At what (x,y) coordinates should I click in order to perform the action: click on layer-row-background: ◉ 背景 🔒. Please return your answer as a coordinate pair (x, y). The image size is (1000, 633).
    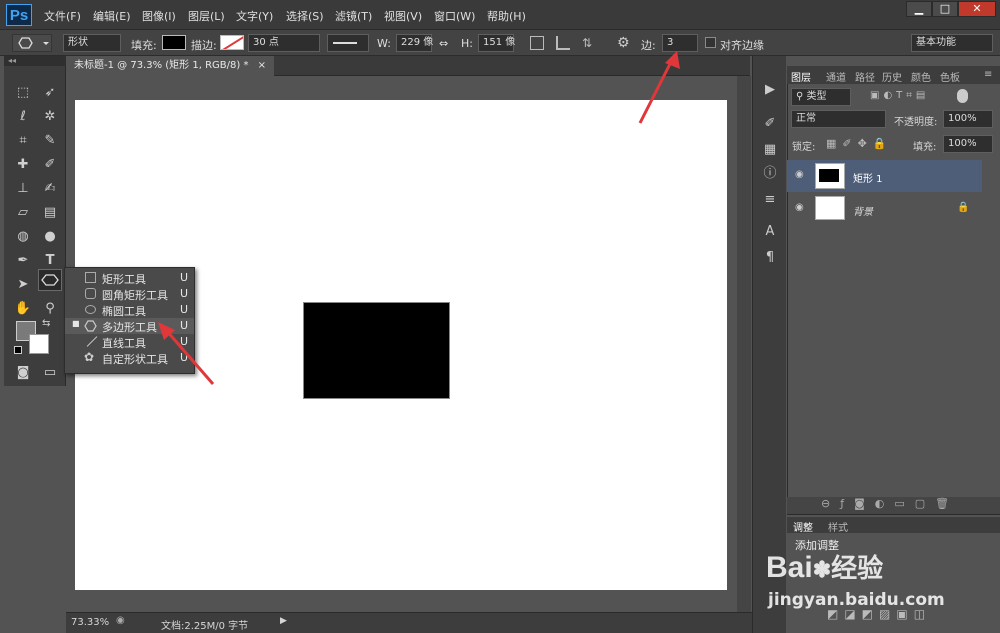
    Looking at the image, I should click on (884, 209).